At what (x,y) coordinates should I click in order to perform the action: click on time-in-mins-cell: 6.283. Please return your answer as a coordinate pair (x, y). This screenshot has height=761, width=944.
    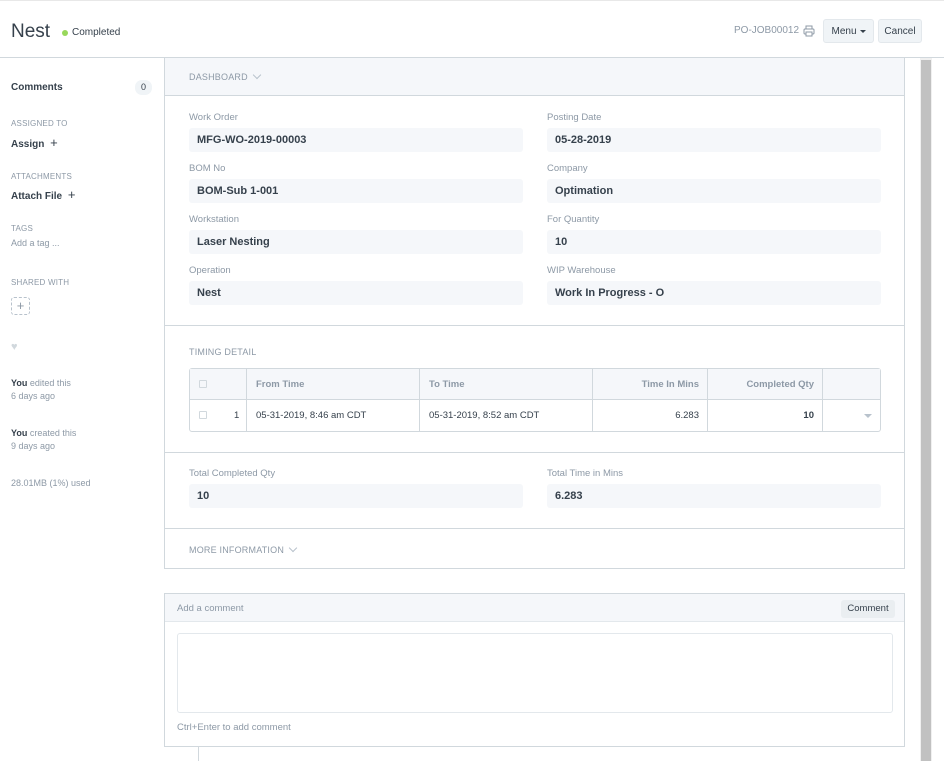
    Looking at the image, I should click on (650, 415).